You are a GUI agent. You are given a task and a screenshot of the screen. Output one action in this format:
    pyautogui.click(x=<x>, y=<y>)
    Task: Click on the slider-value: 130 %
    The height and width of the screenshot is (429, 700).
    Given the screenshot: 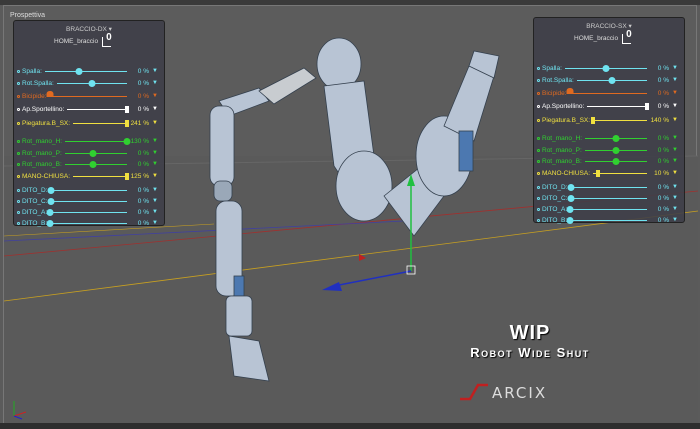 What is the action you would take?
    pyautogui.click(x=139, y=141)
    